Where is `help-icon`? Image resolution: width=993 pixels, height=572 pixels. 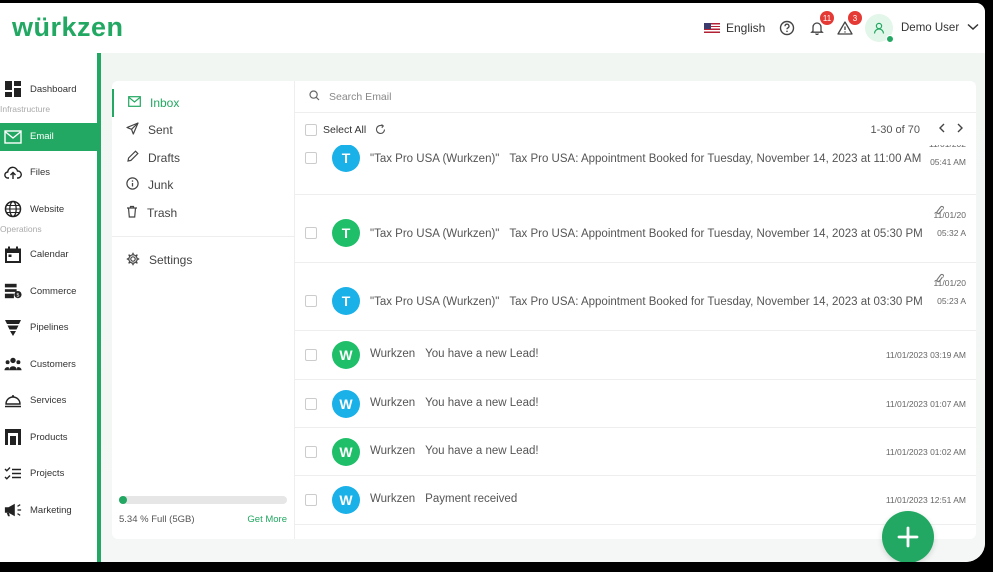
help-icon is located at coordinates (787, 28).